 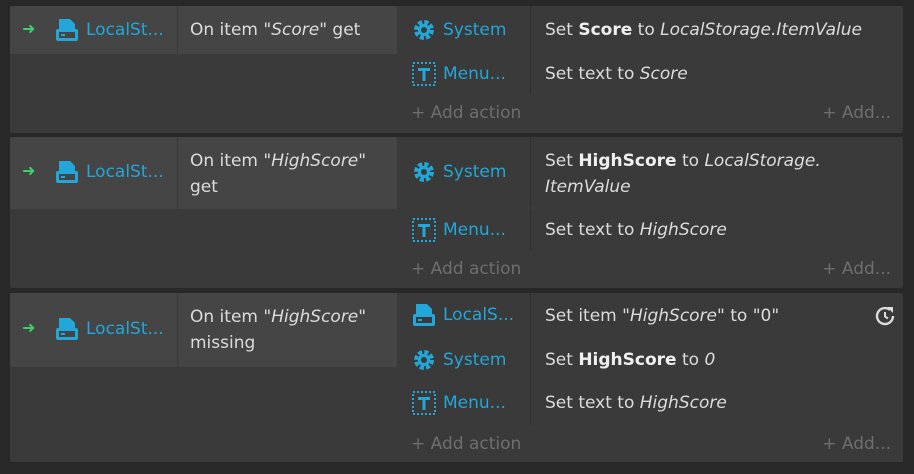 I want to click on action-row: LocalS... Set item "HighScore" to "0", so click(x=650, y=316).